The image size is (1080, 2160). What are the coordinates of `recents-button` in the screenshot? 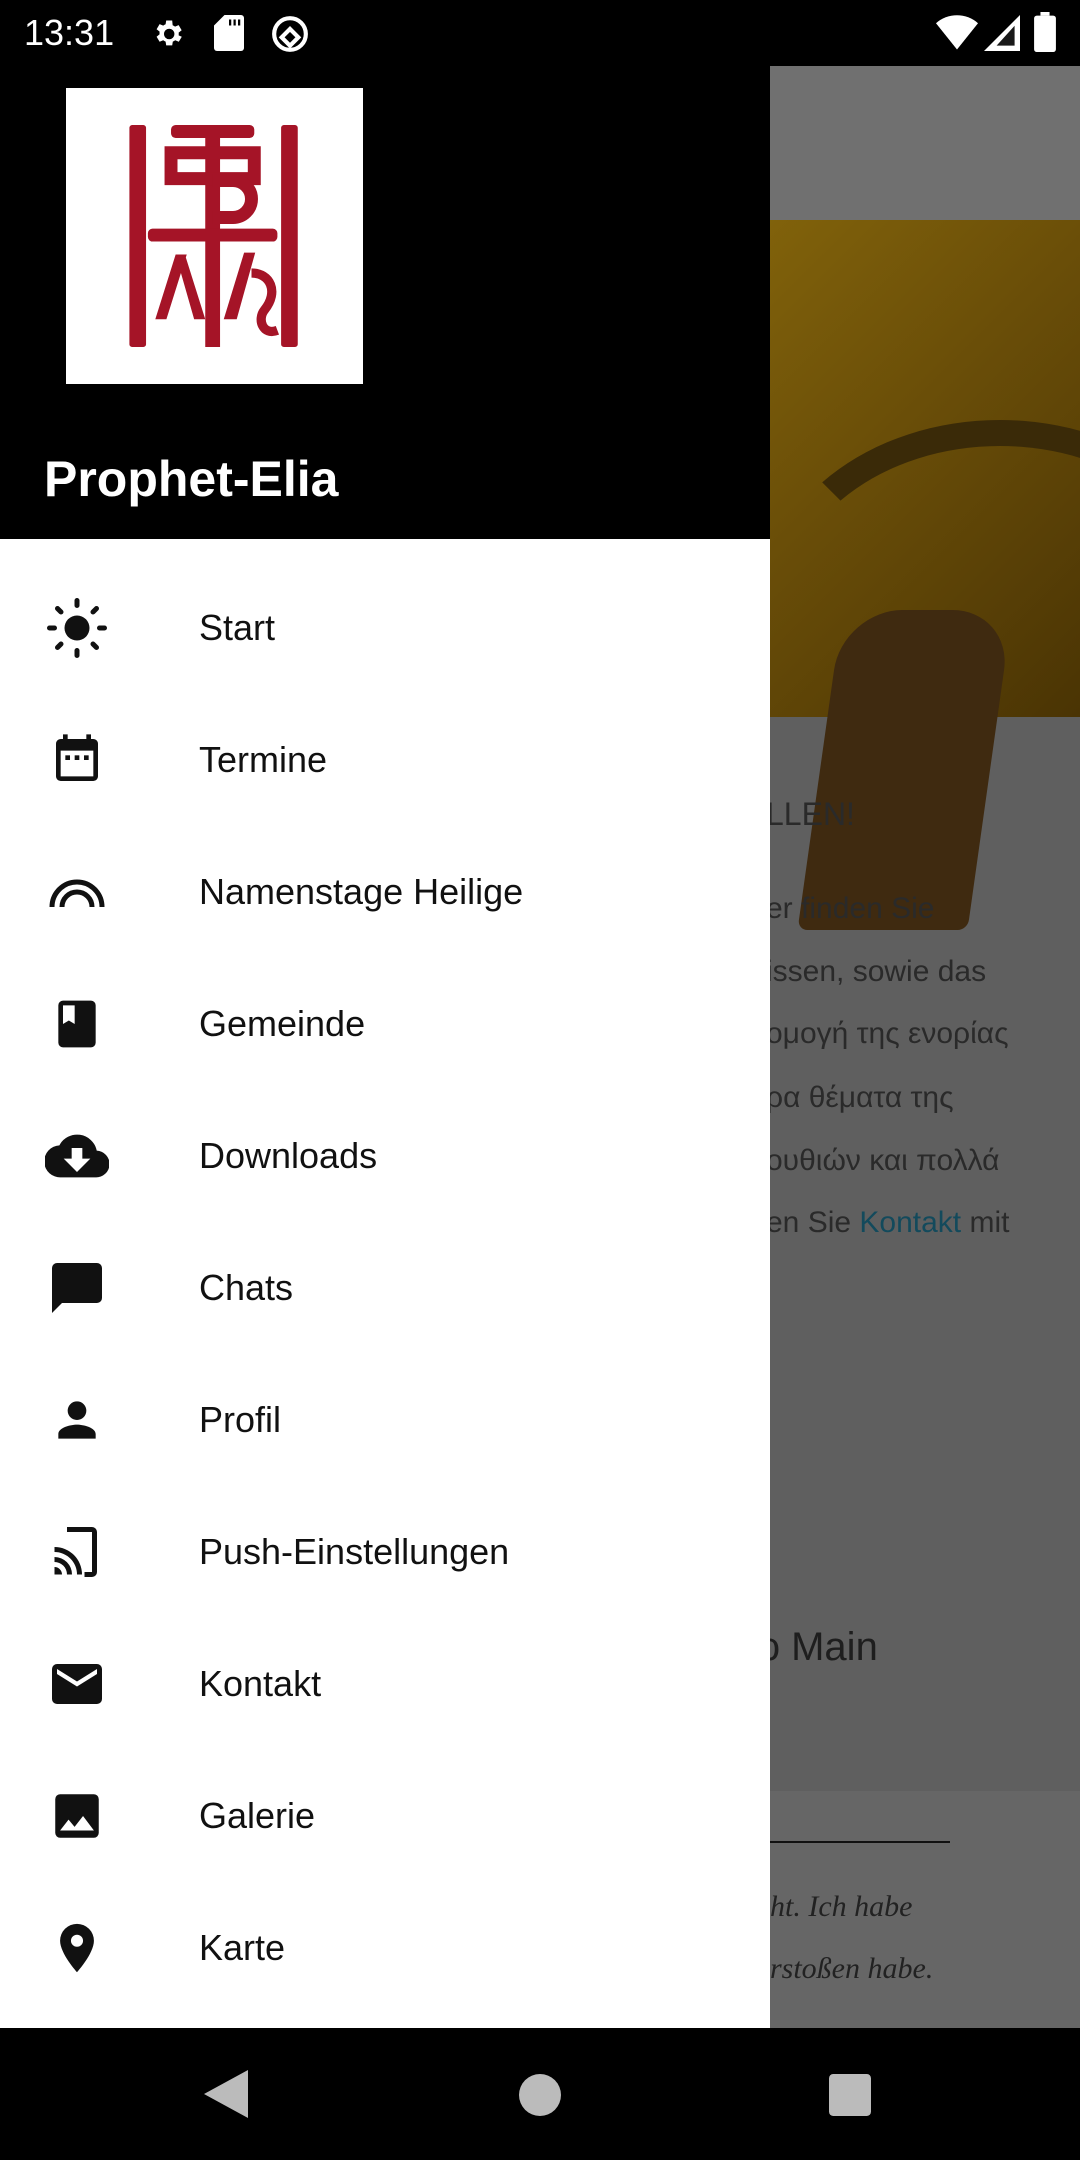 It's located at (850, 2095).